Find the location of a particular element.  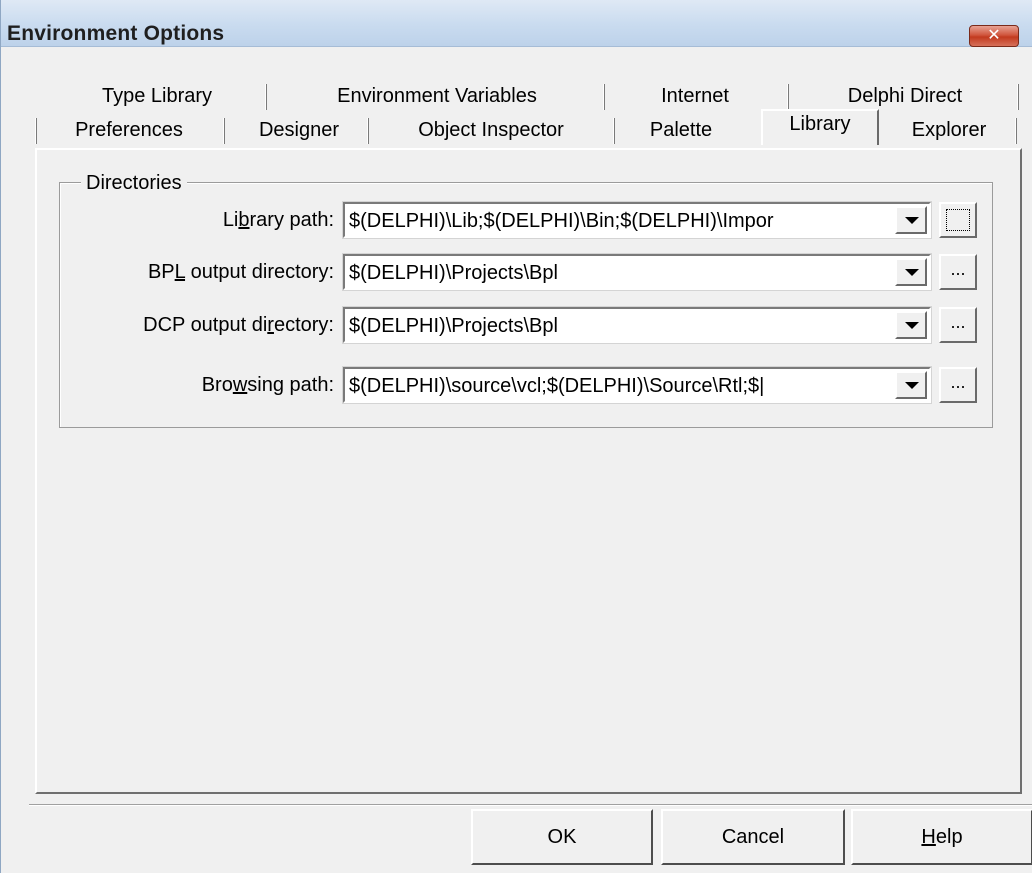

tab-label: Type Library is located at coordinates (157, 96).